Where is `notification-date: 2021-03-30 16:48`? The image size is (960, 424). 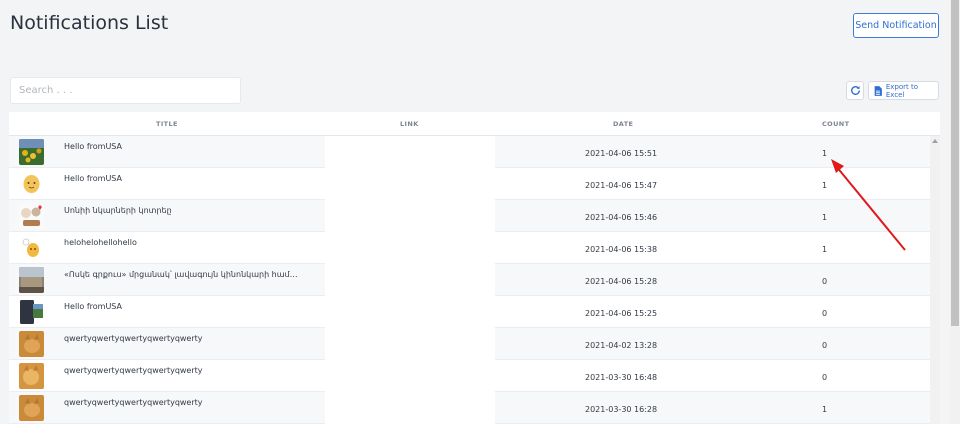
notification-date: 2021-03-30 16:48 is located at coordinates (621, 377).